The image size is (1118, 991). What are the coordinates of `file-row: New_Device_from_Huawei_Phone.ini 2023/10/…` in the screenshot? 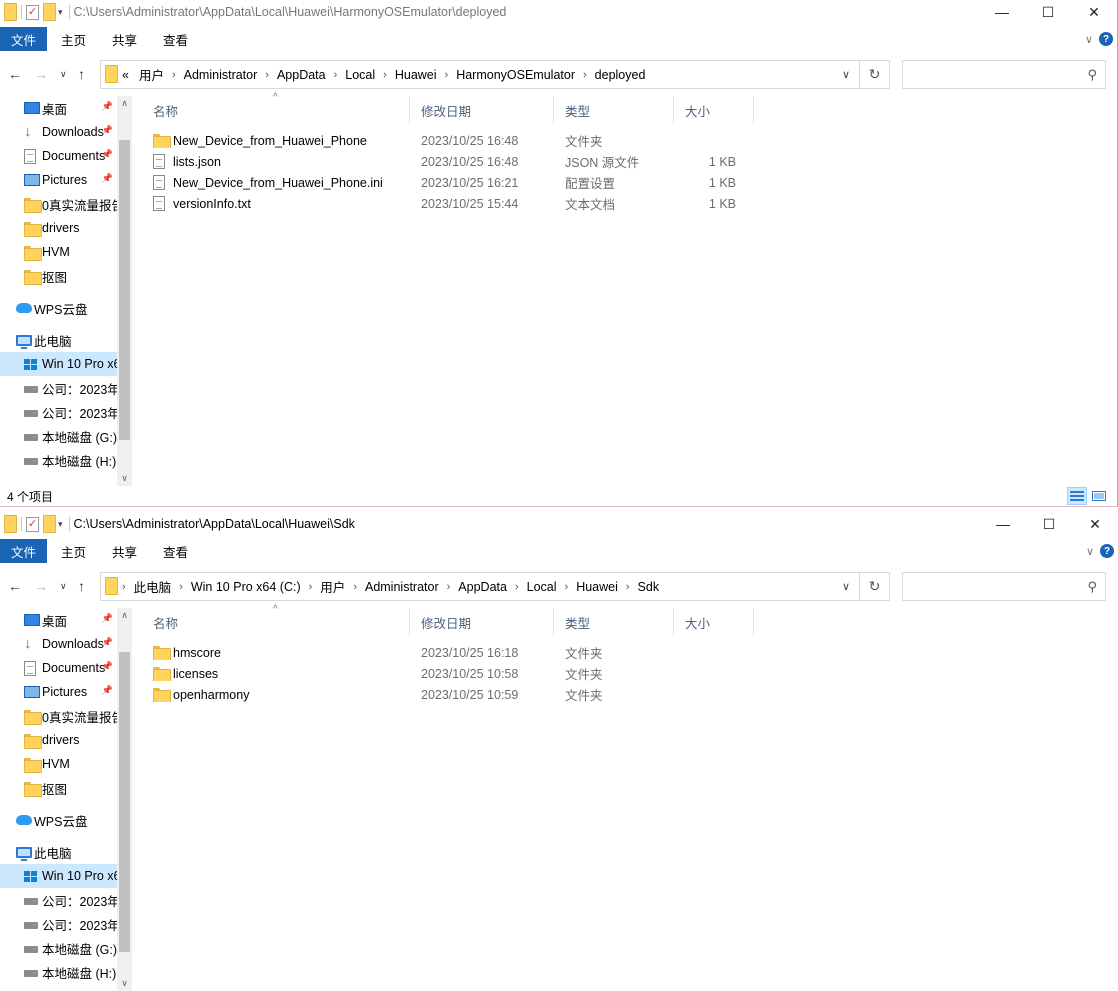 It's located at (452, 182).